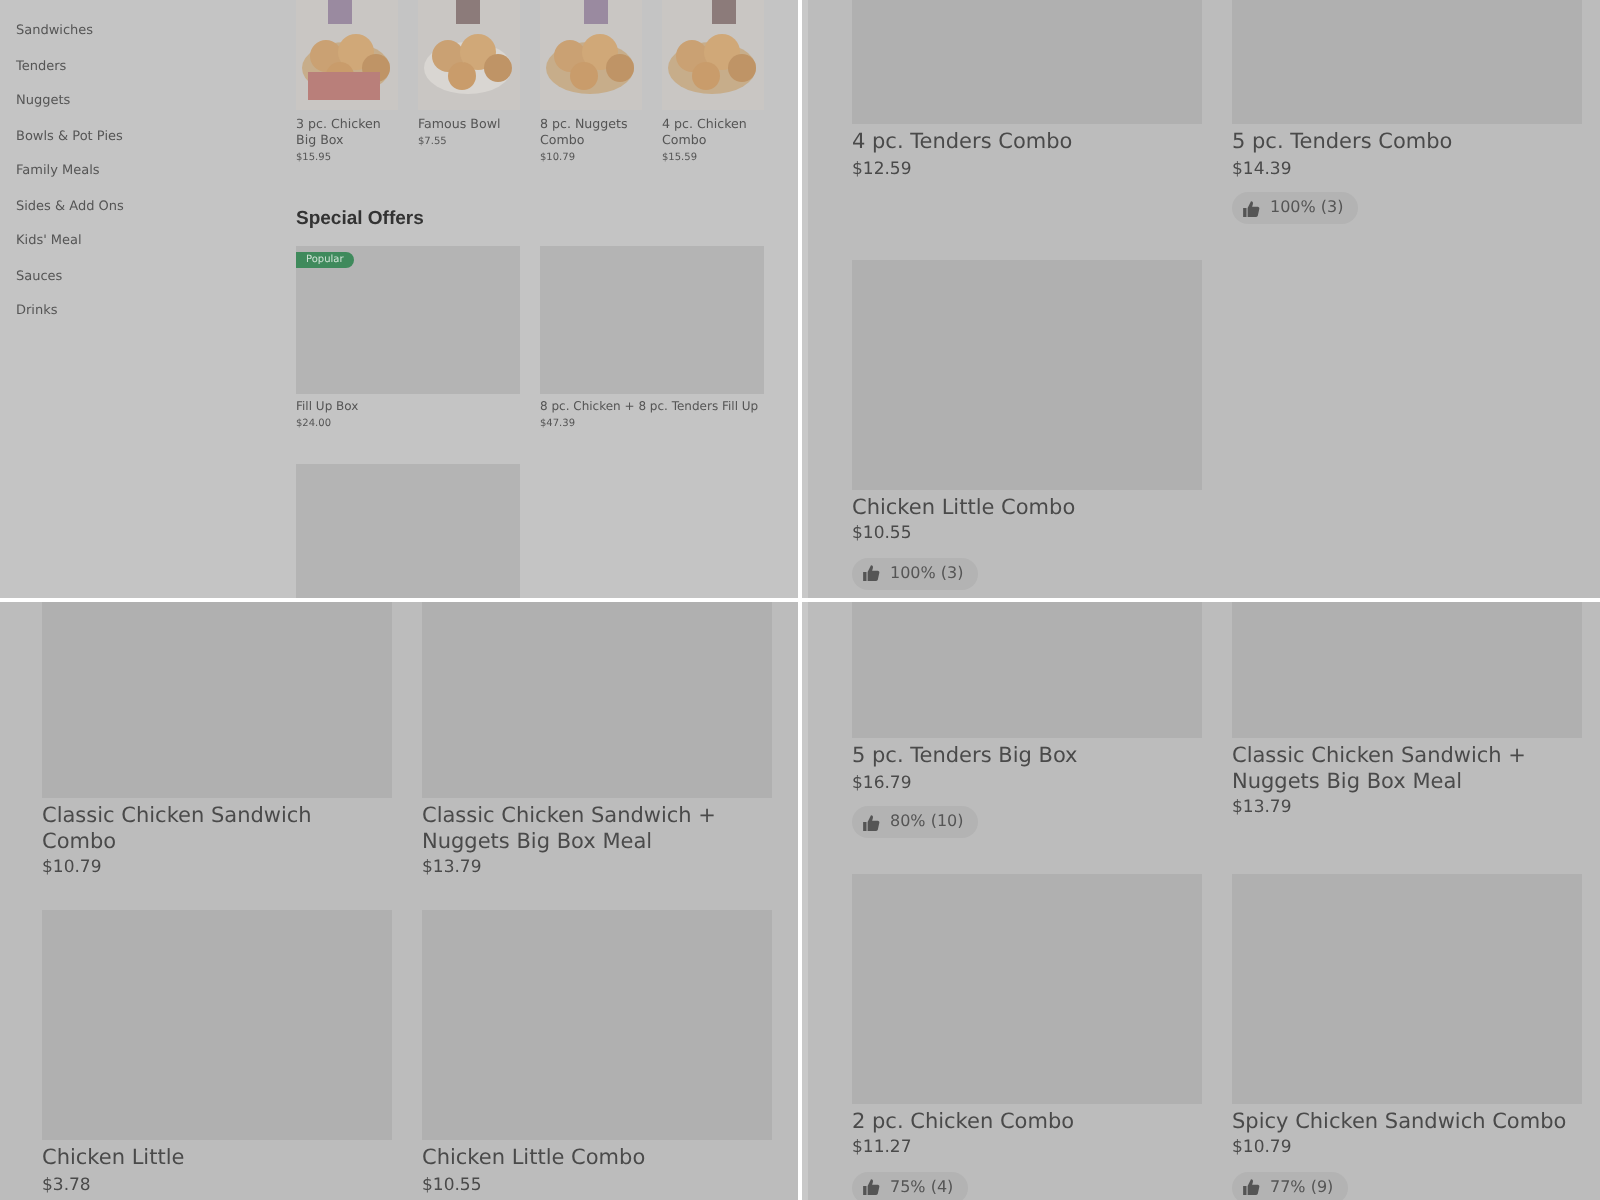  What do you see at coordinates (1263, 170) in the screenshot?
I see `product-price: $14.39` at bounding box center [1263, 170].